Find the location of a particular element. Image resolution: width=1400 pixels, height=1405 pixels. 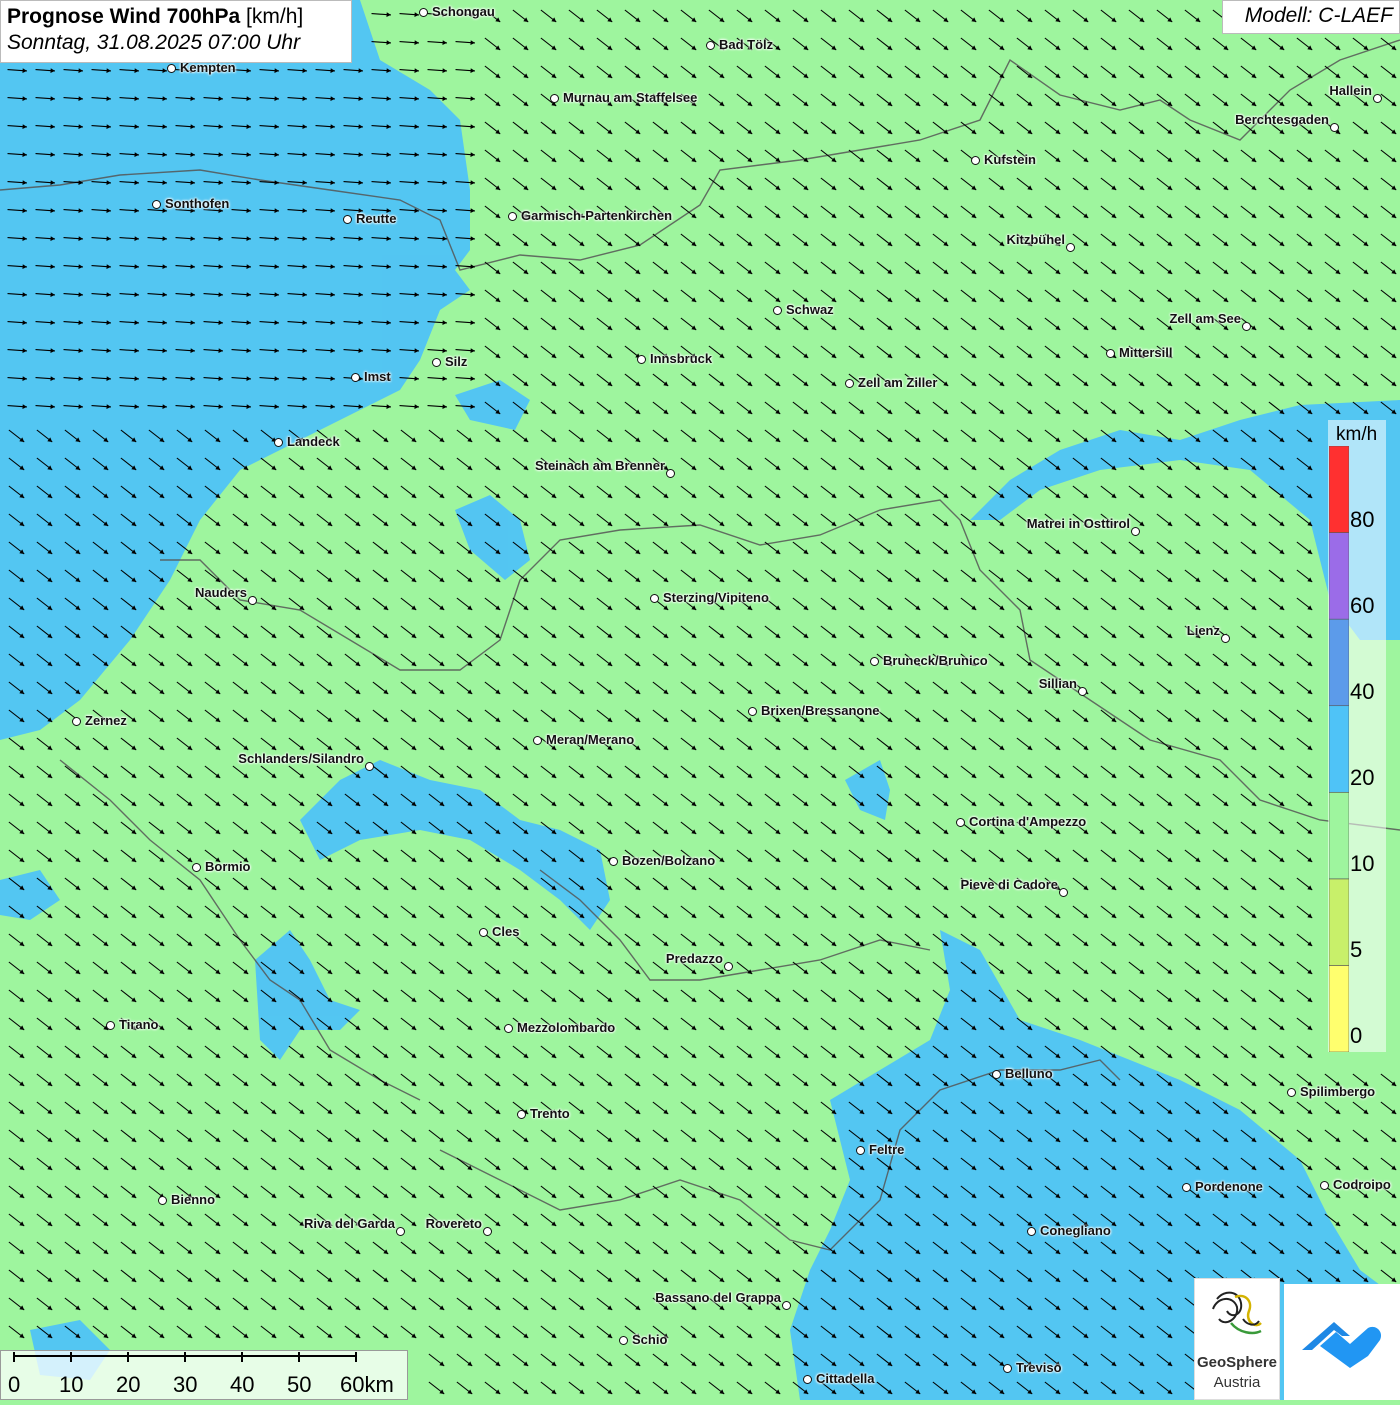

scale-label-60km: 60km is located at coordinates (367, 1384).